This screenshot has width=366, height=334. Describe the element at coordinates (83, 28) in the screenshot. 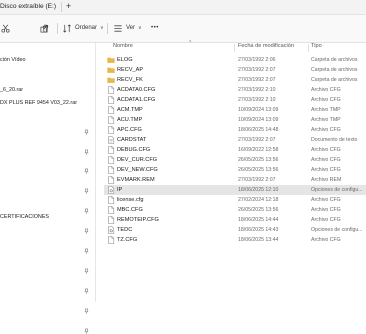

I see `sort-button: Ordenar ∨` at that location.